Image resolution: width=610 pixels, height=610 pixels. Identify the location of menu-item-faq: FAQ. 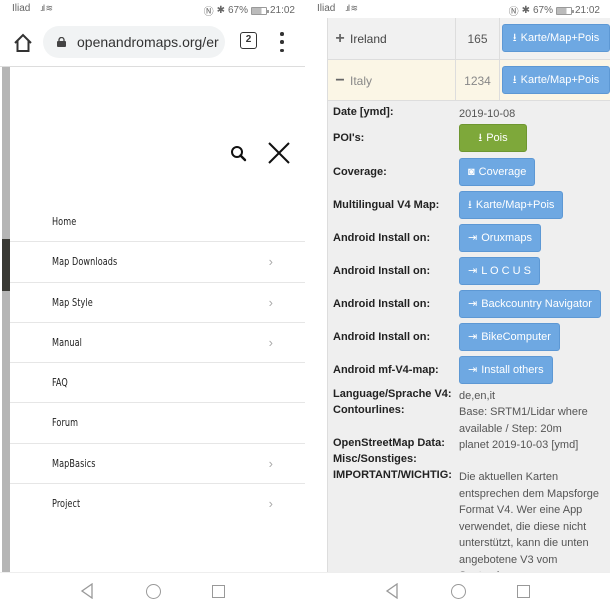
(157, 383).